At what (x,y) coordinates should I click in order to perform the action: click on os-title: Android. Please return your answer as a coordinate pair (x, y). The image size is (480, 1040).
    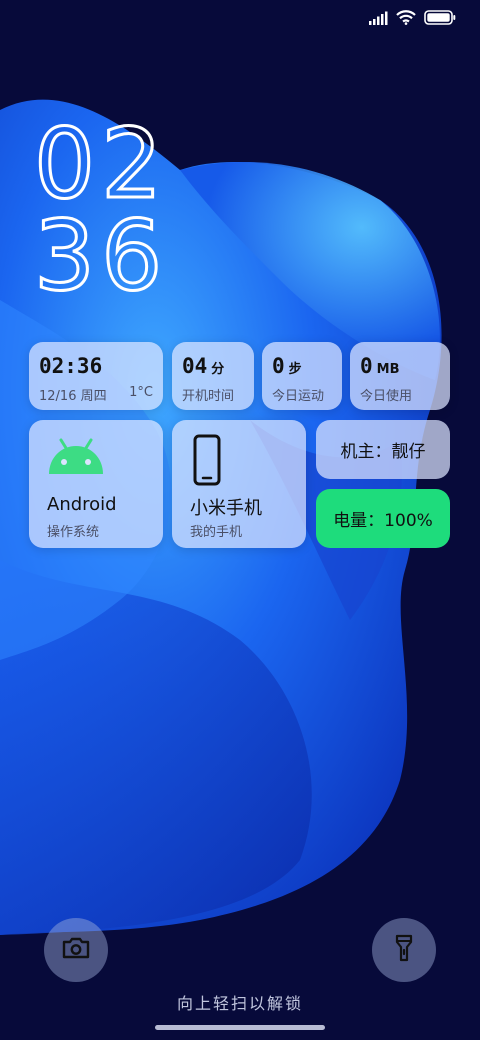
    Looking at the image, I should click on (82, 504).